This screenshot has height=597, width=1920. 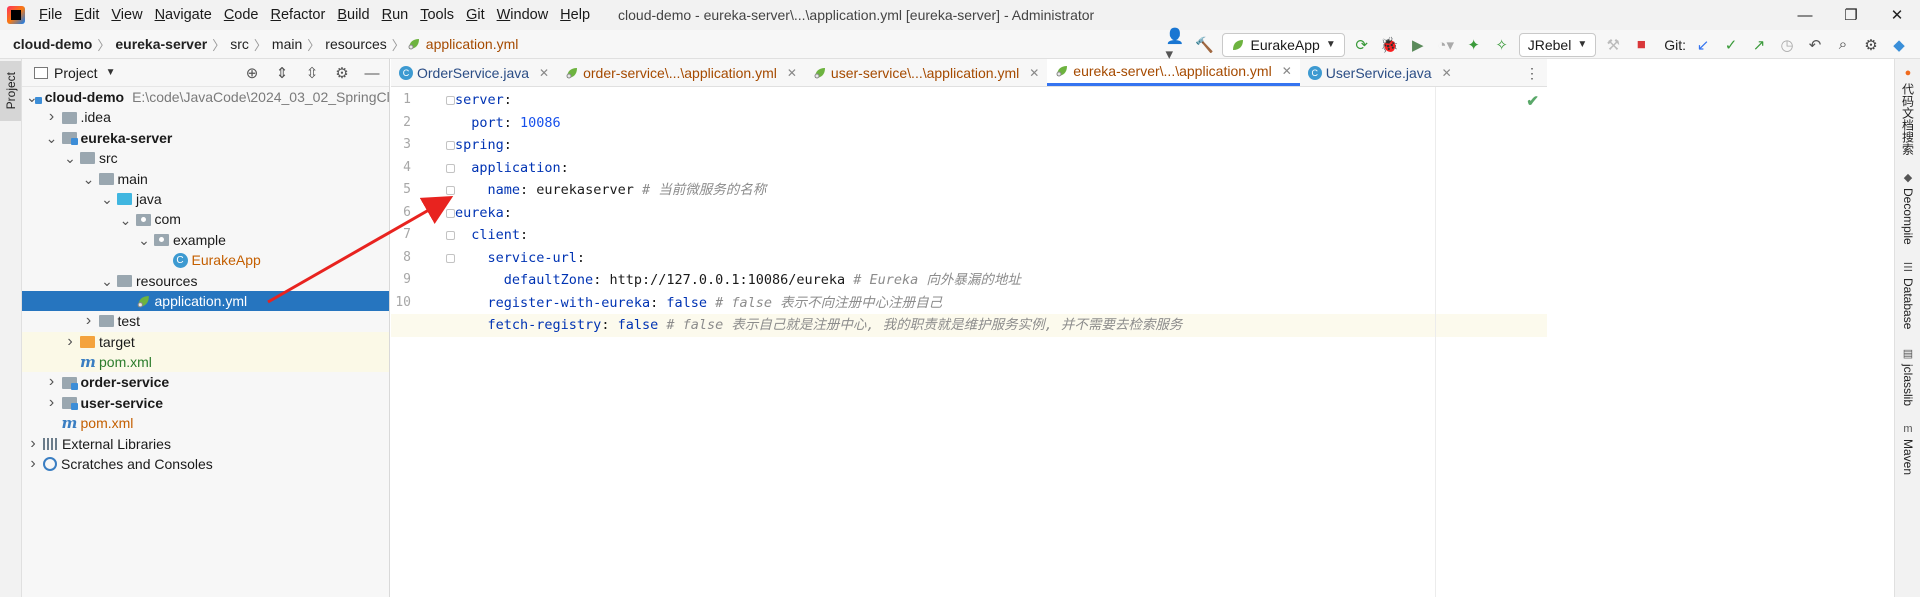 I want to click on menu-navigate: Navigate, so click(x=183, y=15).